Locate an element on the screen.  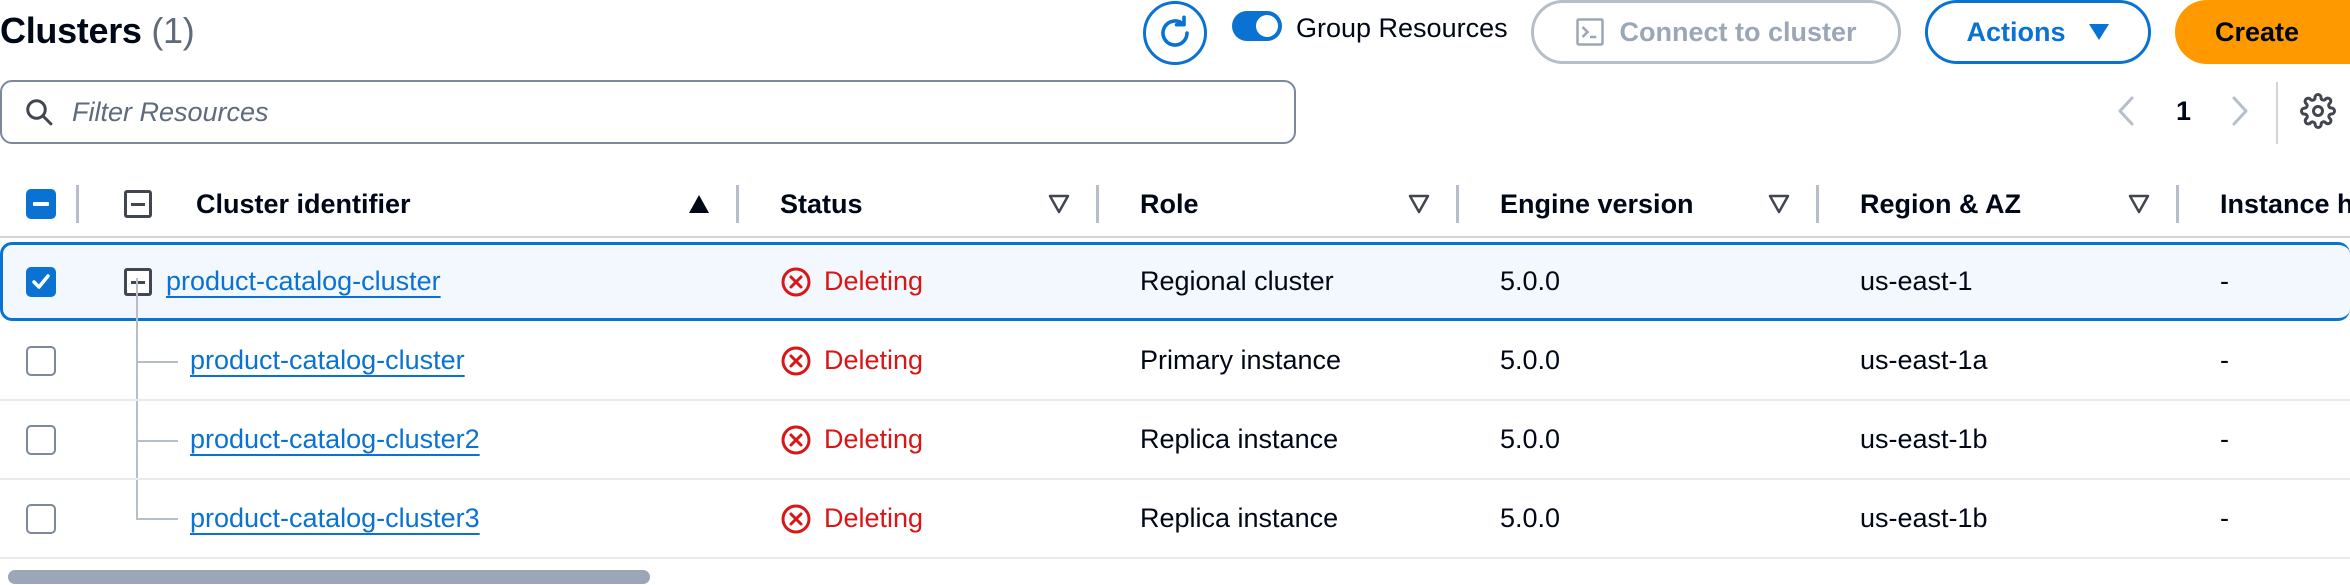
horizontal-scrollbar is located at coordinates (329, 577).